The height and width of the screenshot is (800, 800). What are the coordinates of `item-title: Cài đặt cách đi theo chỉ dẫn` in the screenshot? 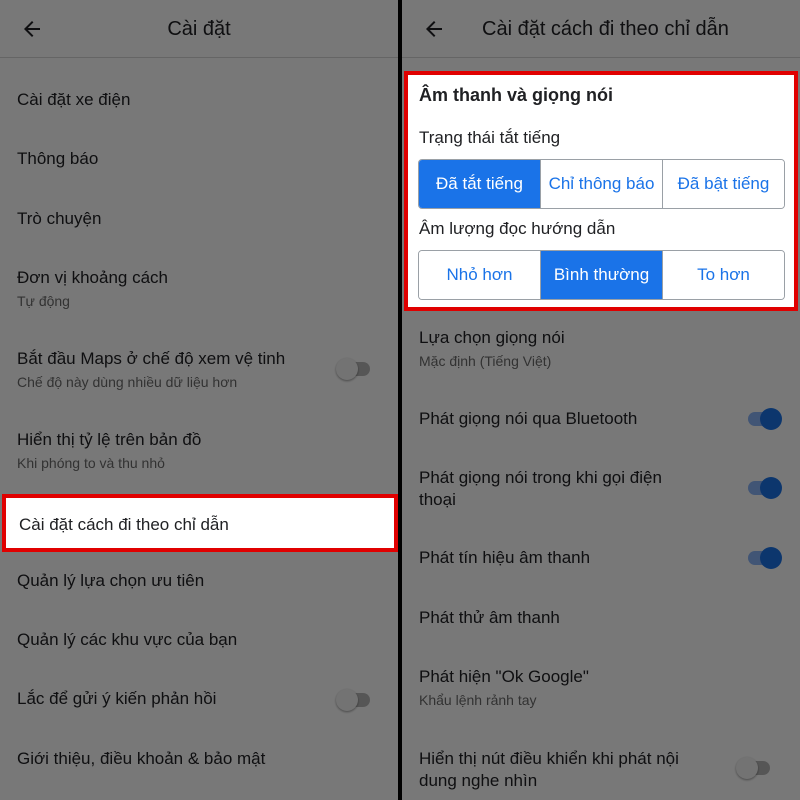 It's located at (124, 524).